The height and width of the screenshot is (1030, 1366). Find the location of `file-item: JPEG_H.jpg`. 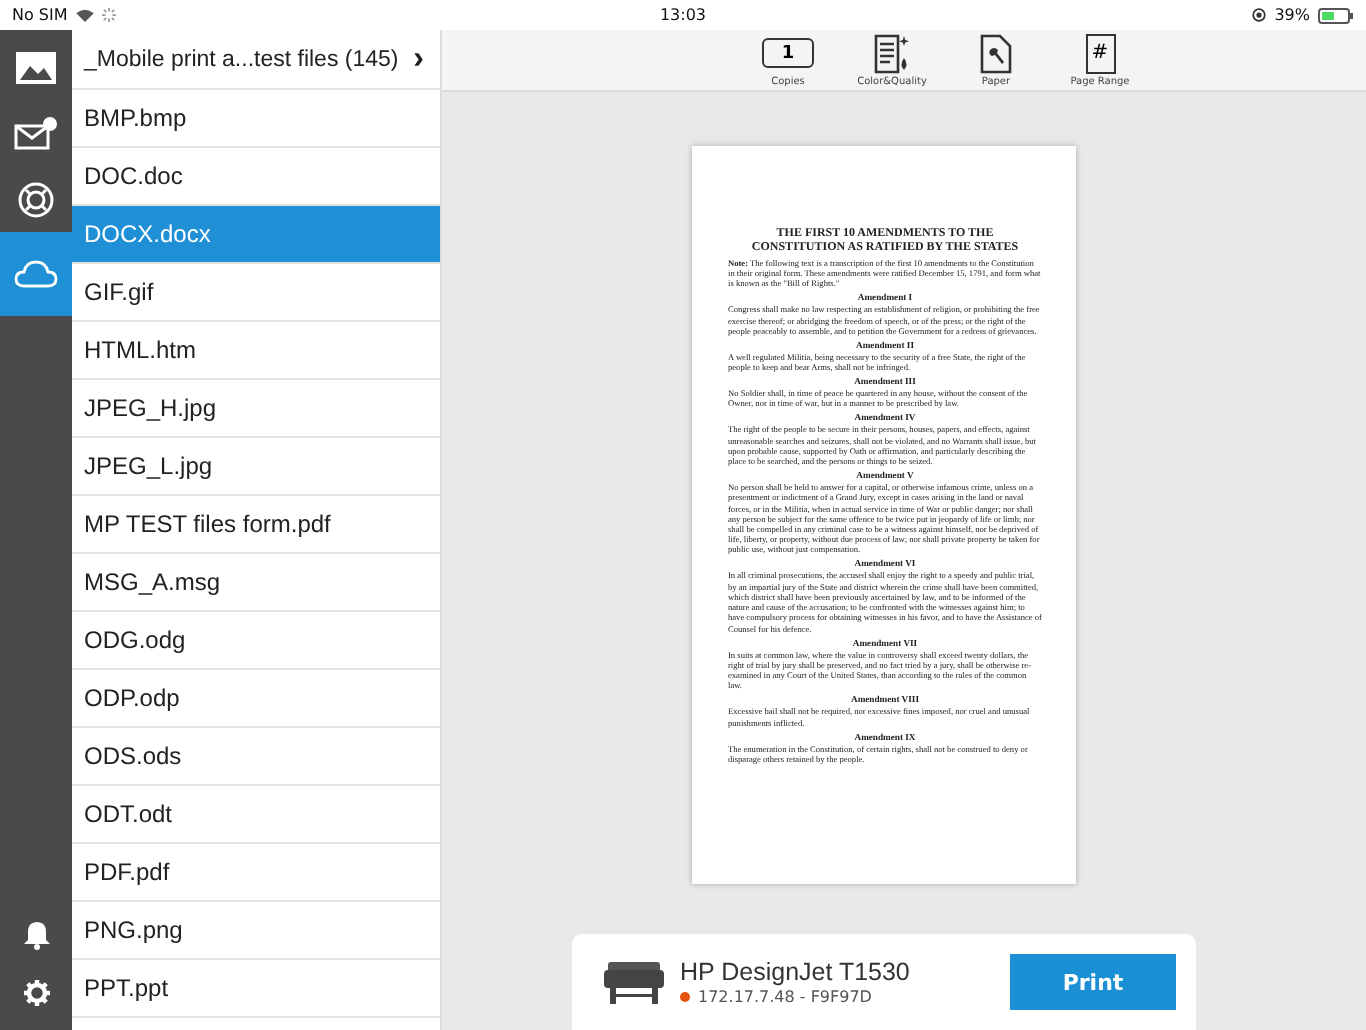

file-item: JPEG_H.jpg is located at coordinates (256, 409).